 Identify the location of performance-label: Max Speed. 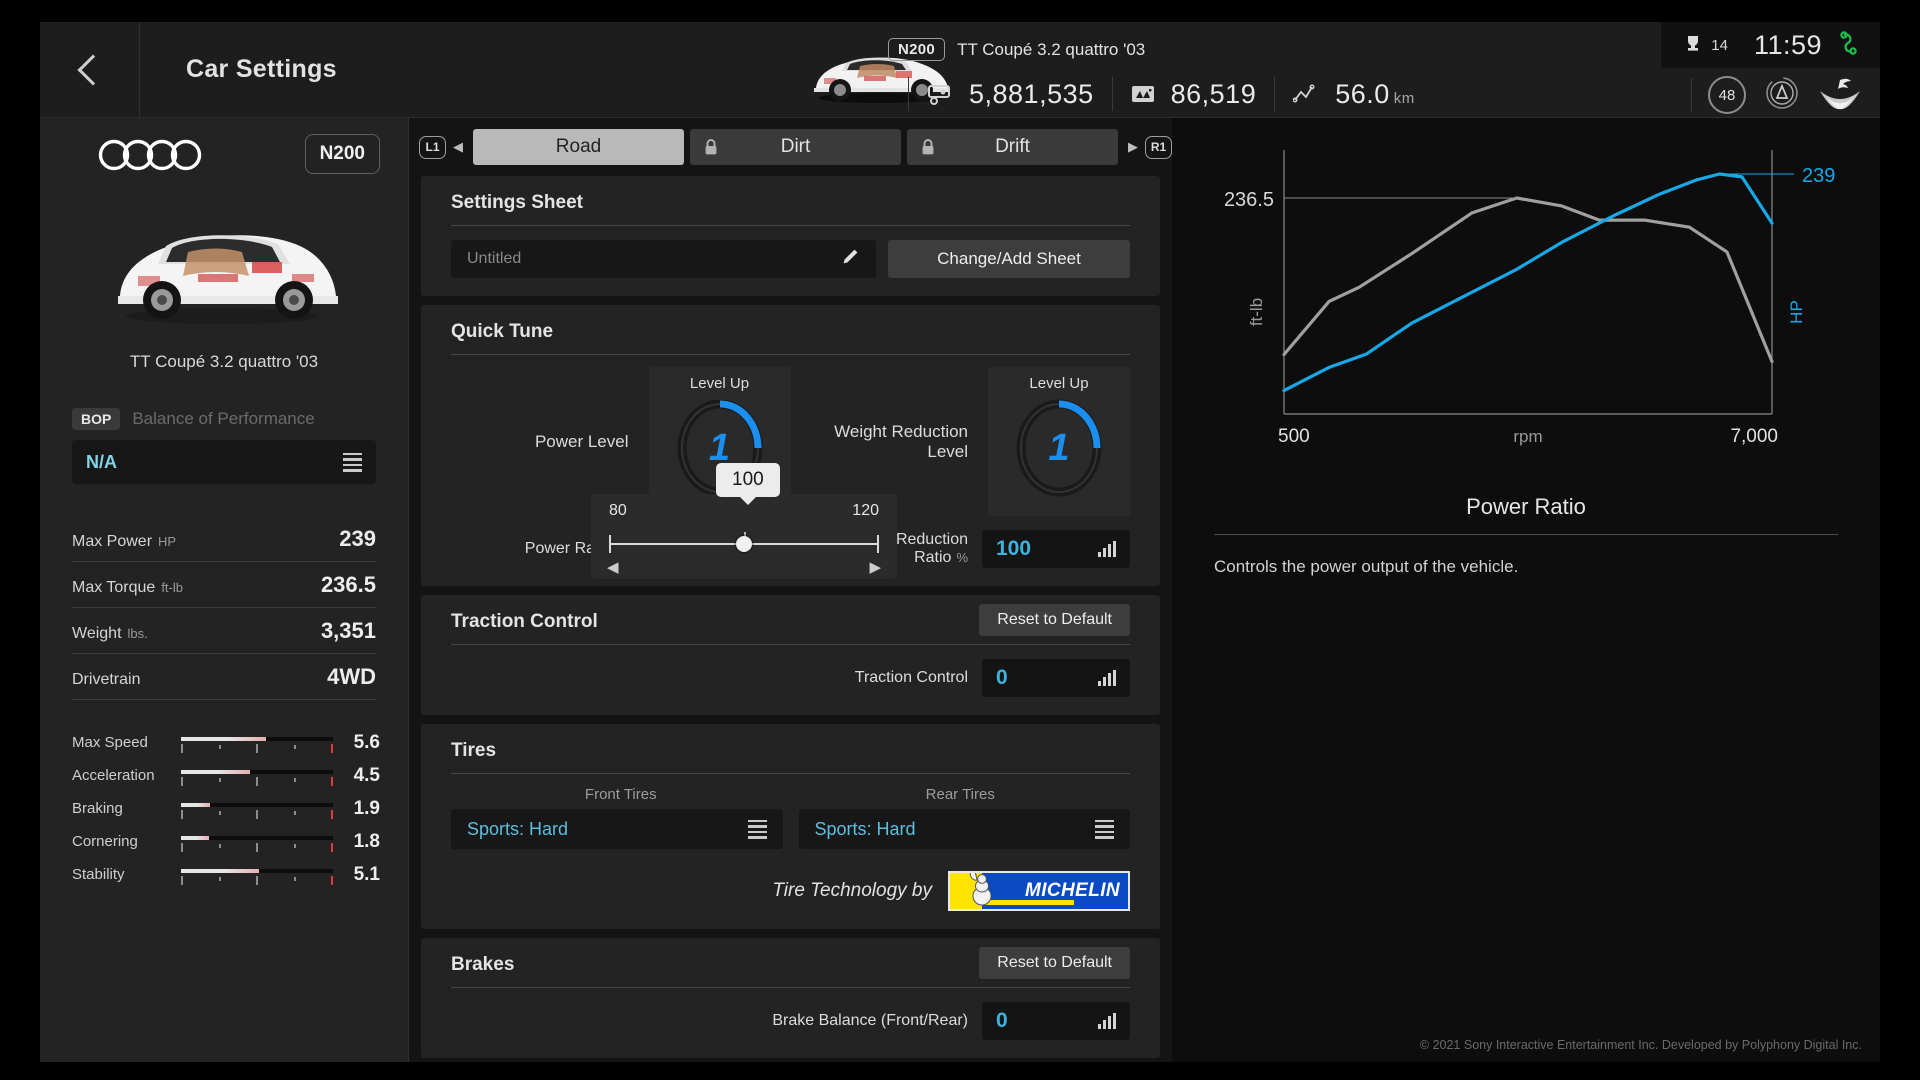
(110, 742).